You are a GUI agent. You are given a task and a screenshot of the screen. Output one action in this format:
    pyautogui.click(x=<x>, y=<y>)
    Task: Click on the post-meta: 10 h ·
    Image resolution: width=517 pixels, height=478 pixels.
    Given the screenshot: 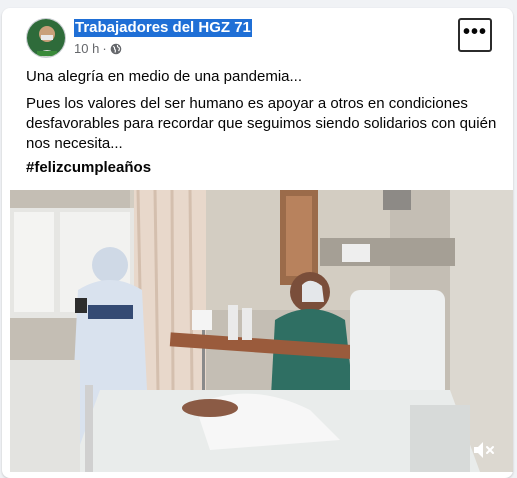 What is the action you would take?
    pyautogui.click(x=98, y=49)
    